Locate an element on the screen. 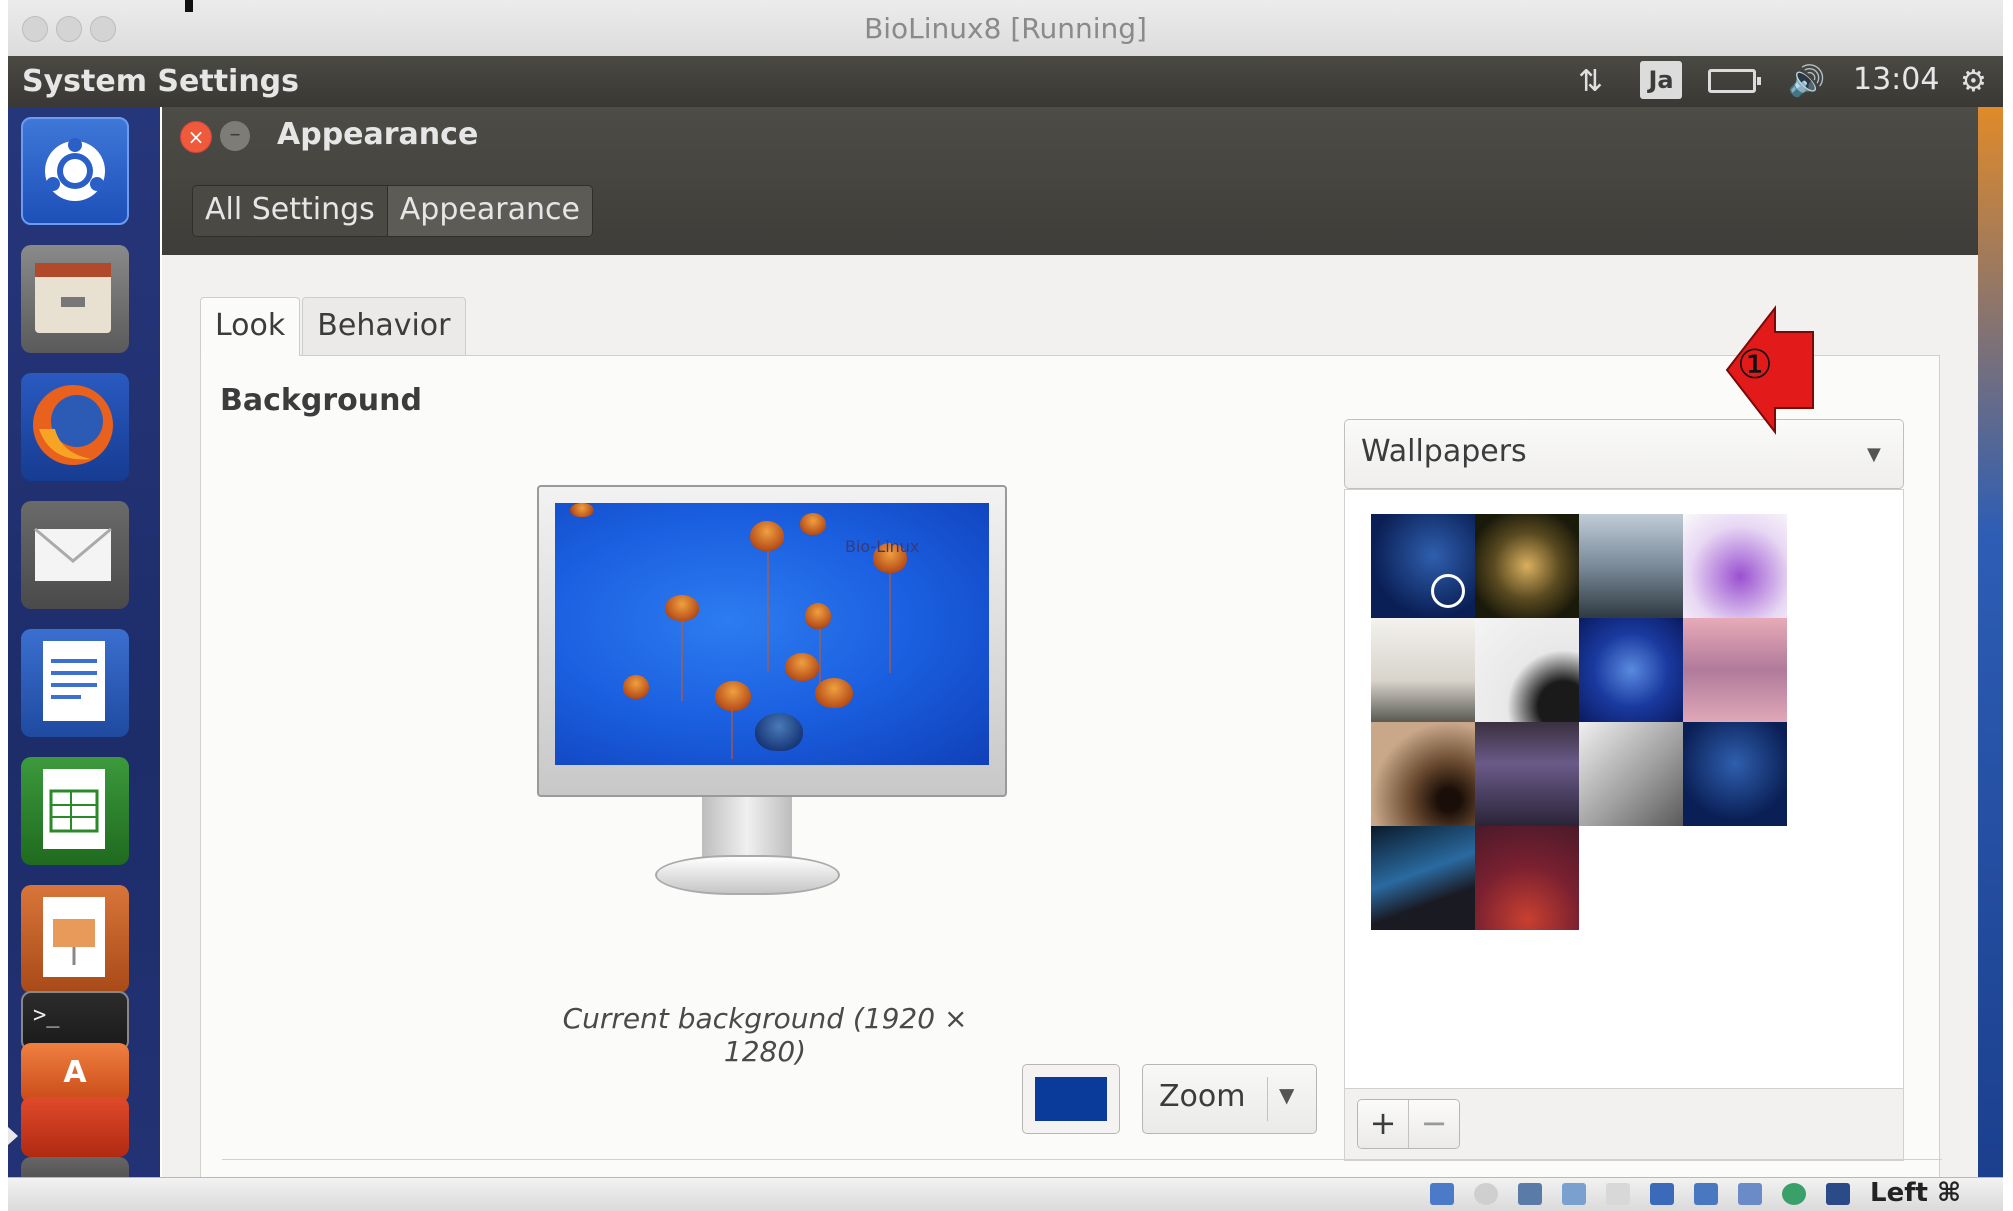 The image size is (2013, 1211). minimize-icon: – is located at coordinates (235, 136).